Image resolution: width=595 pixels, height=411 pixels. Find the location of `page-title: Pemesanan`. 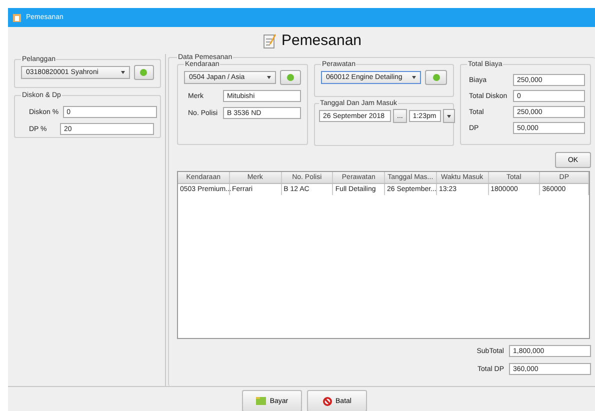

page-title: Pemesanan is located at coordinates (321, 40).